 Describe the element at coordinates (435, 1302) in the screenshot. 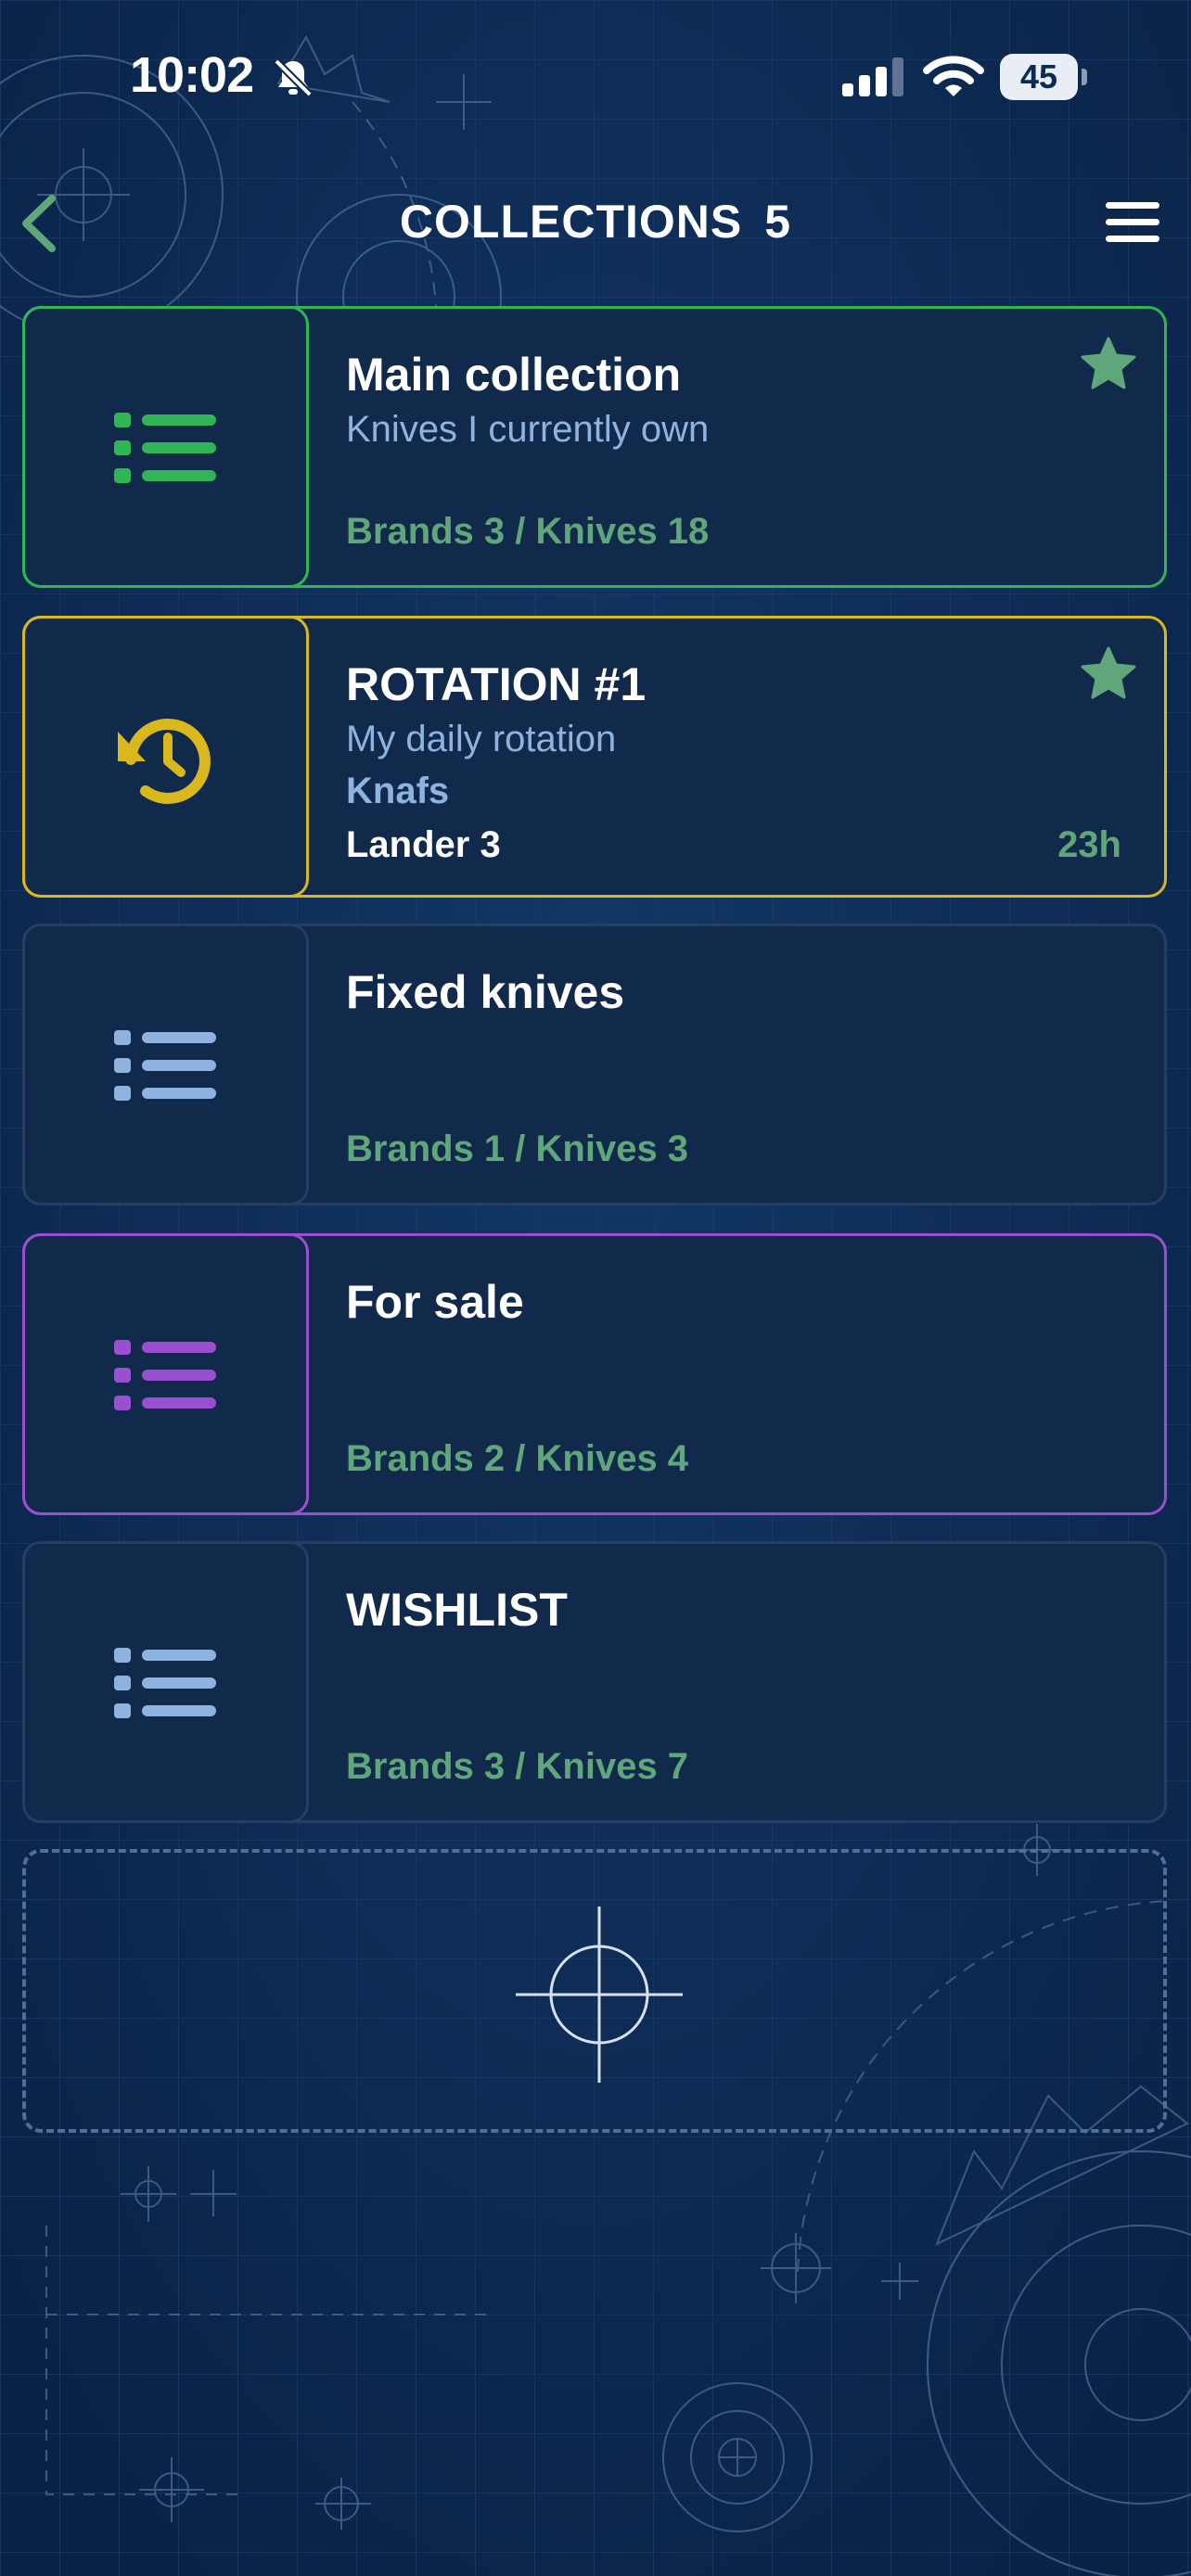

I see `collection-name: For sale` at that location.